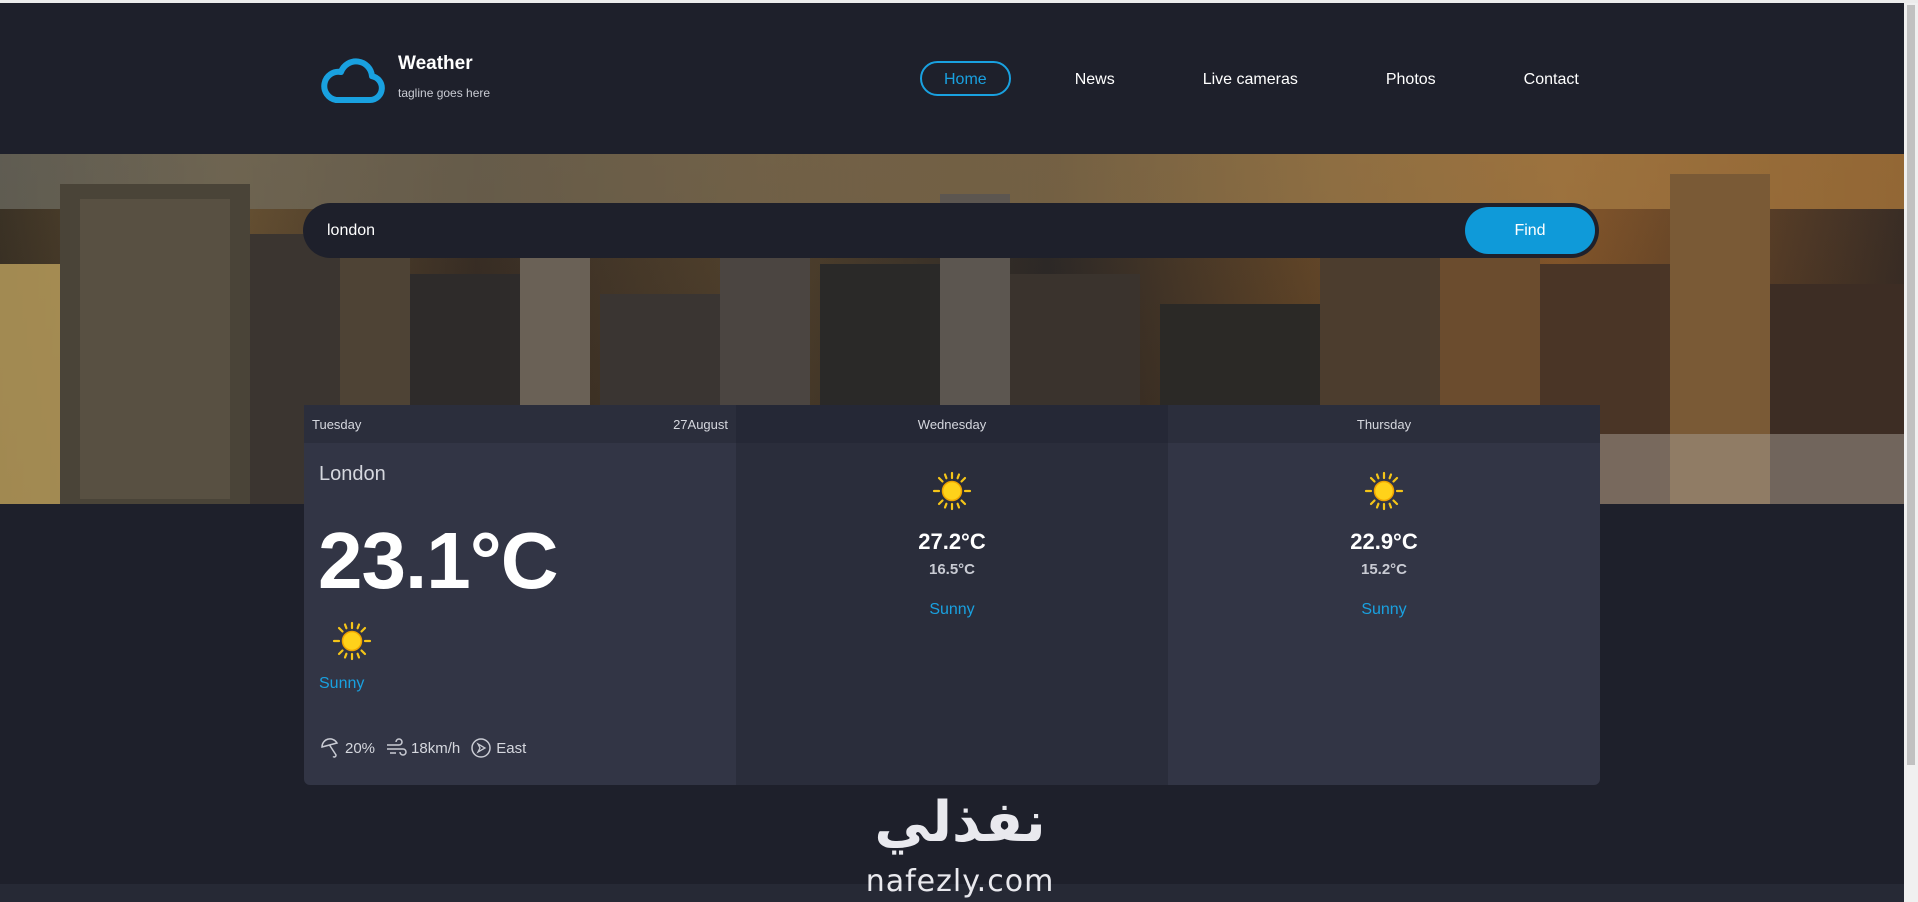  What do you see at coordinates (330, 748) in the screenshot?
I see `umbrella-icon` at bounding box center [330, 748].